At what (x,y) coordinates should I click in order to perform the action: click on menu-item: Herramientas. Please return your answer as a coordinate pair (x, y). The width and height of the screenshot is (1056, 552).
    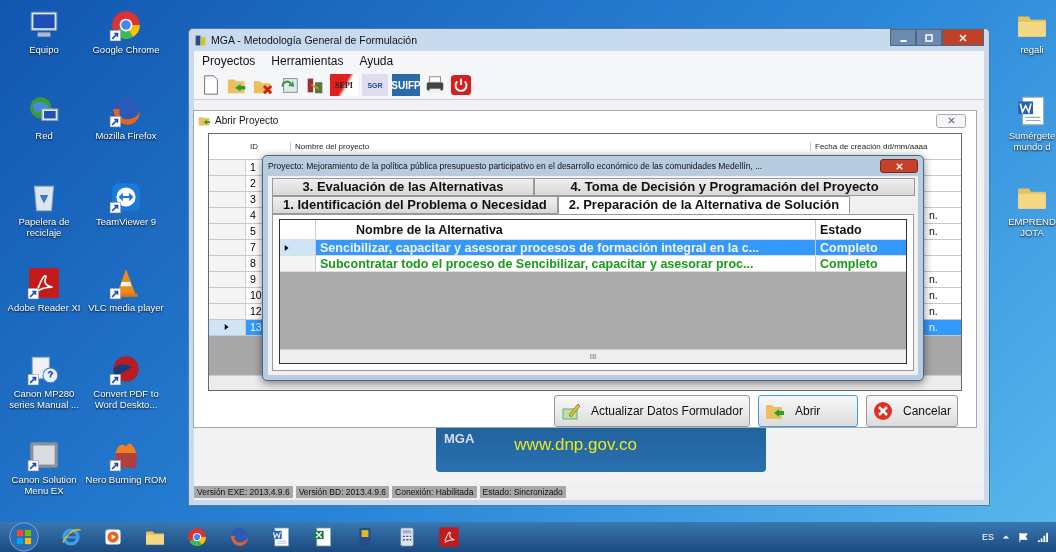
    Looking at the image, I should click on (307, 61).